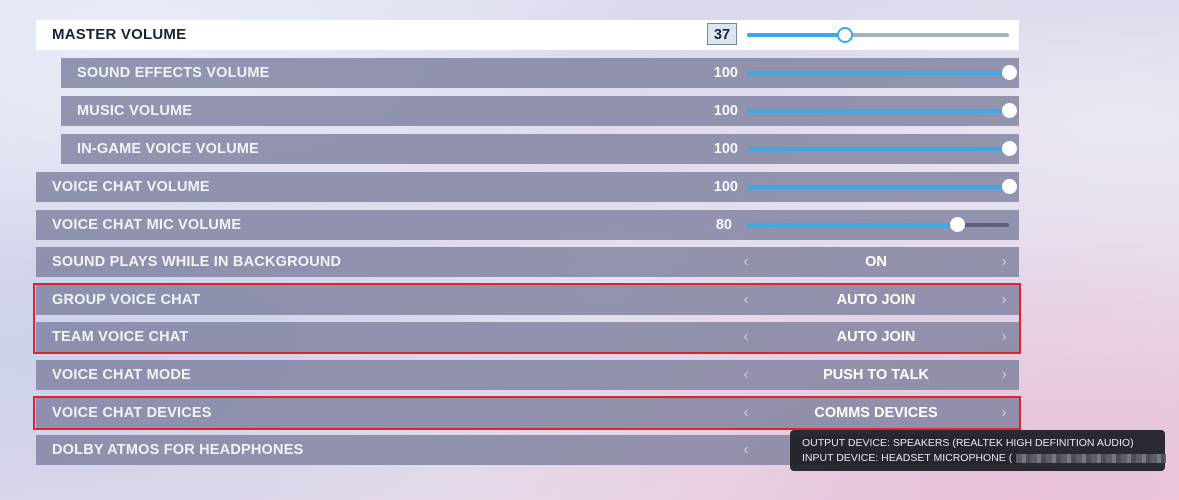 The height and width of the screenshot is (500, 1179). What do you see at coordinates (540, 73) in the screenshot?
I see `sound-effects-volume-row: SOUND EFFECTS VOLUME 100` at bounding box center [540, 73].